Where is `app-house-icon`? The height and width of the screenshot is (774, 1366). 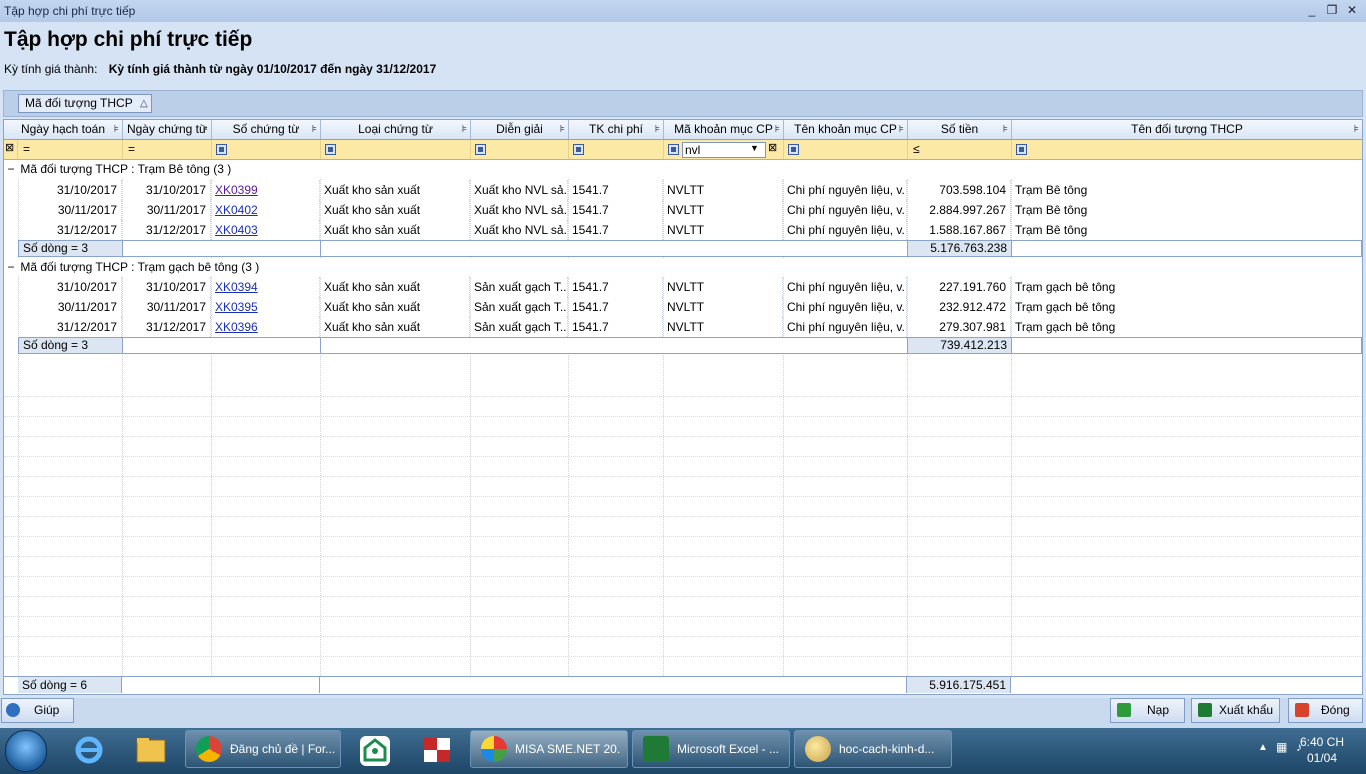
app-house-icon is located at coordinates (375, 750).